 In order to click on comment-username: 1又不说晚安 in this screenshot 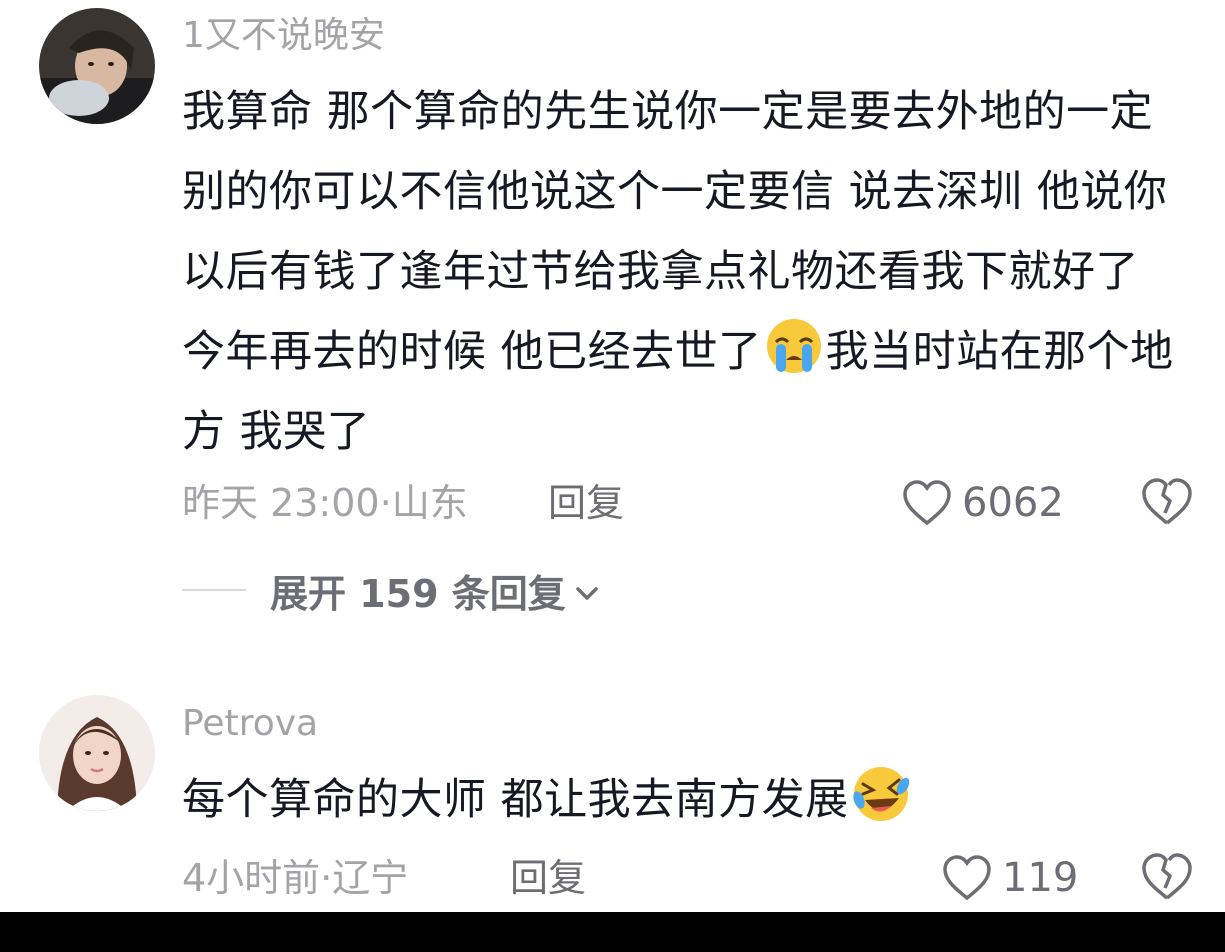, I will do `click(283, 36)`.